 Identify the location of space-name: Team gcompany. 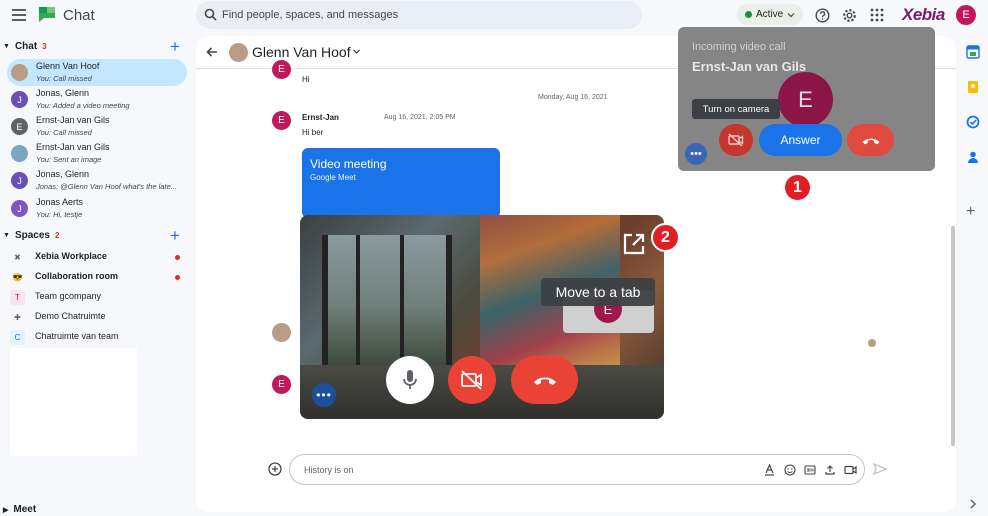
(68, 296).